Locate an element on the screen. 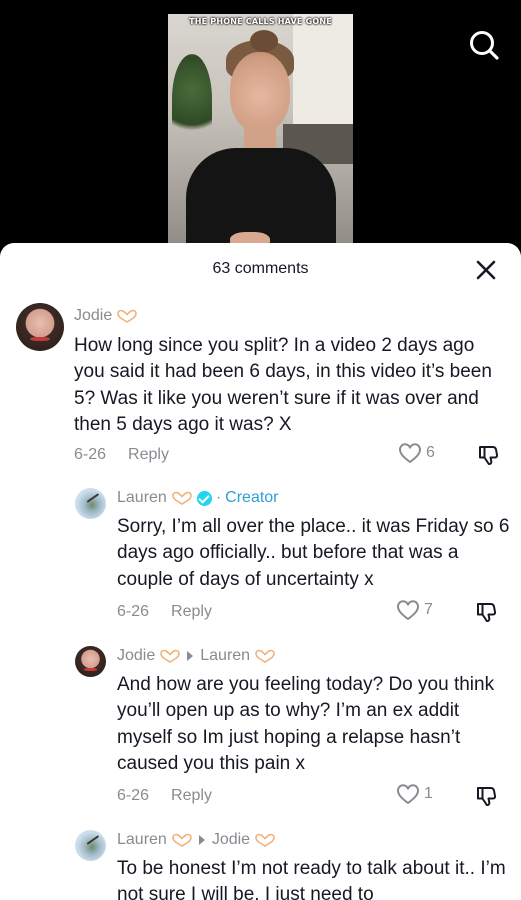  close-icon is located at coordinates (486, 270).